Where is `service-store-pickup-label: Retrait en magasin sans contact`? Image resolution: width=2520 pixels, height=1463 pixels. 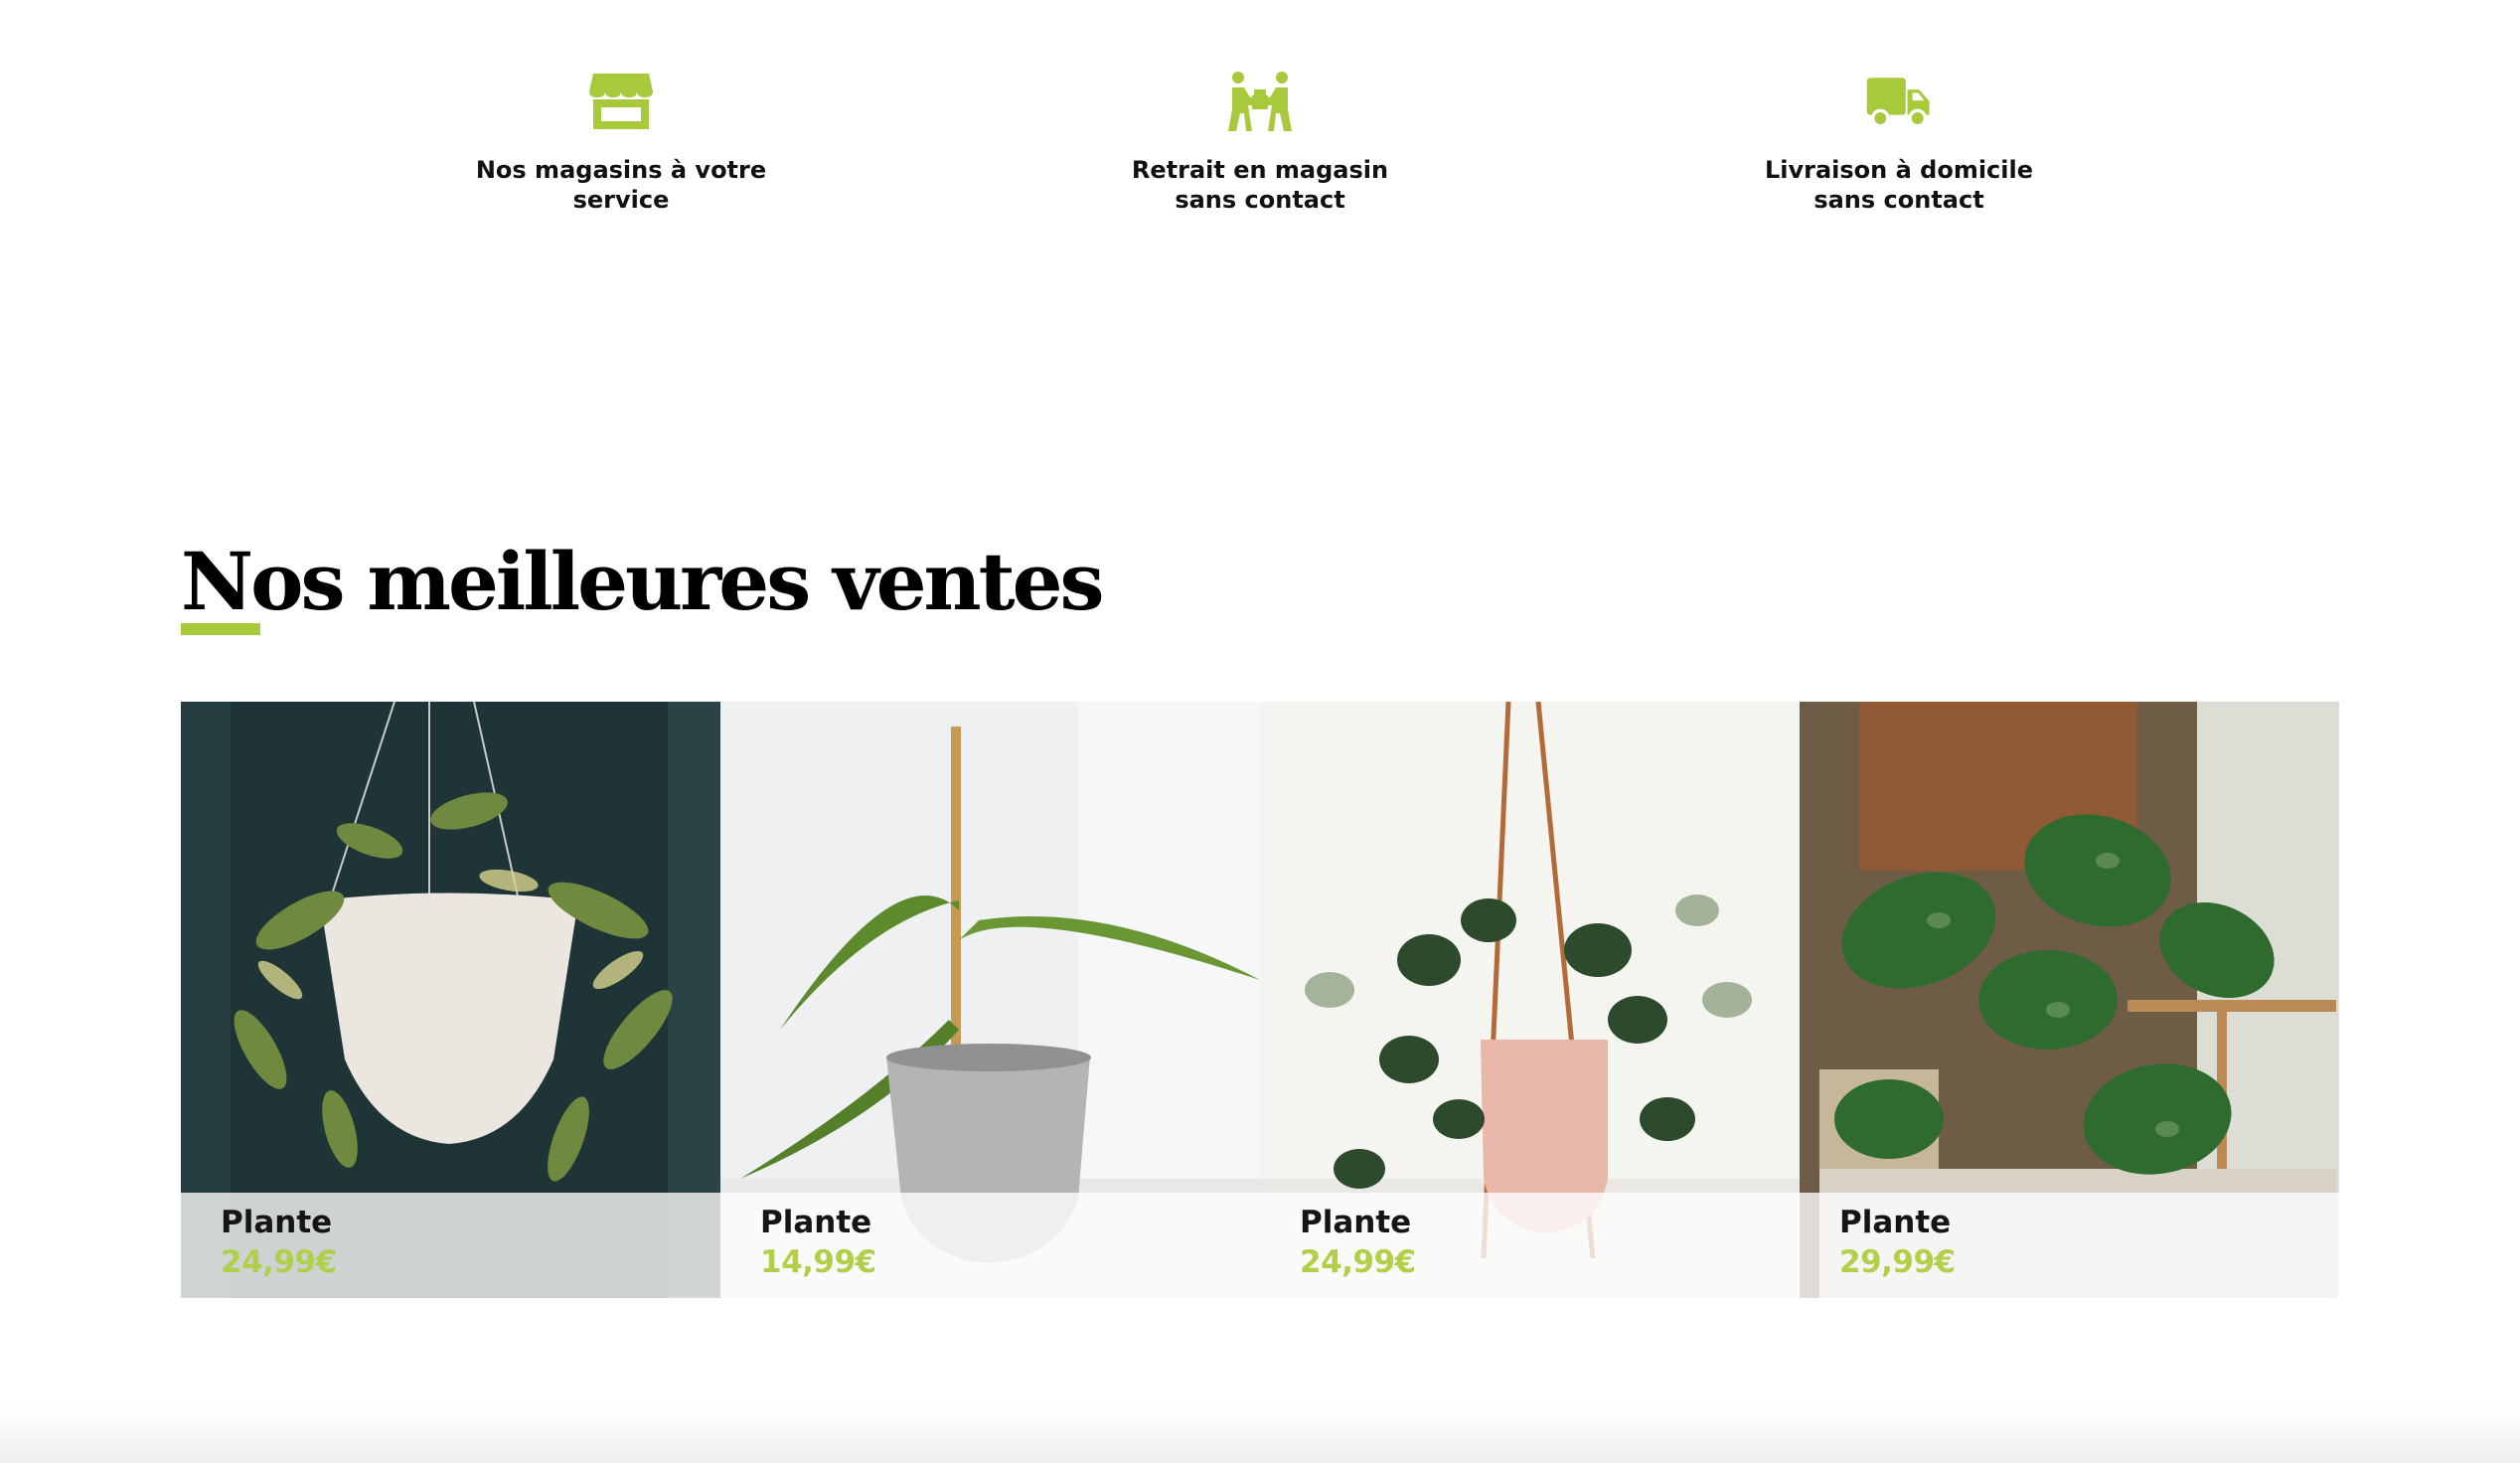
service-store-pickup-label: Retrait en magasin sans contact is located at coordinates (1260, 185).